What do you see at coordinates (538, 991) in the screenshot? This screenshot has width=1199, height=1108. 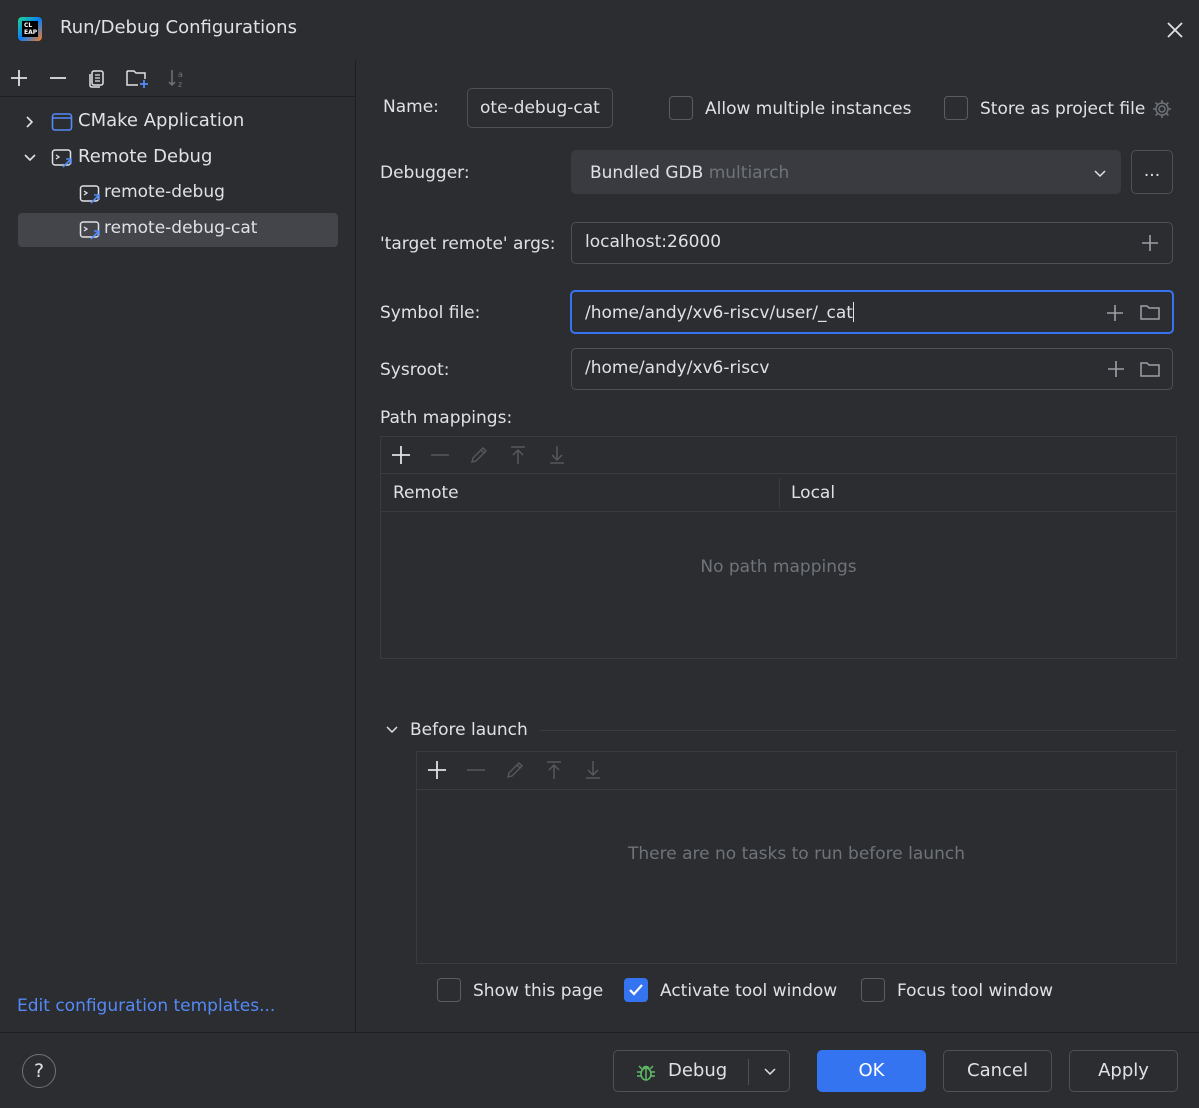 I see `show-this-page-label: Show this page` at bounding box center [538, 991].